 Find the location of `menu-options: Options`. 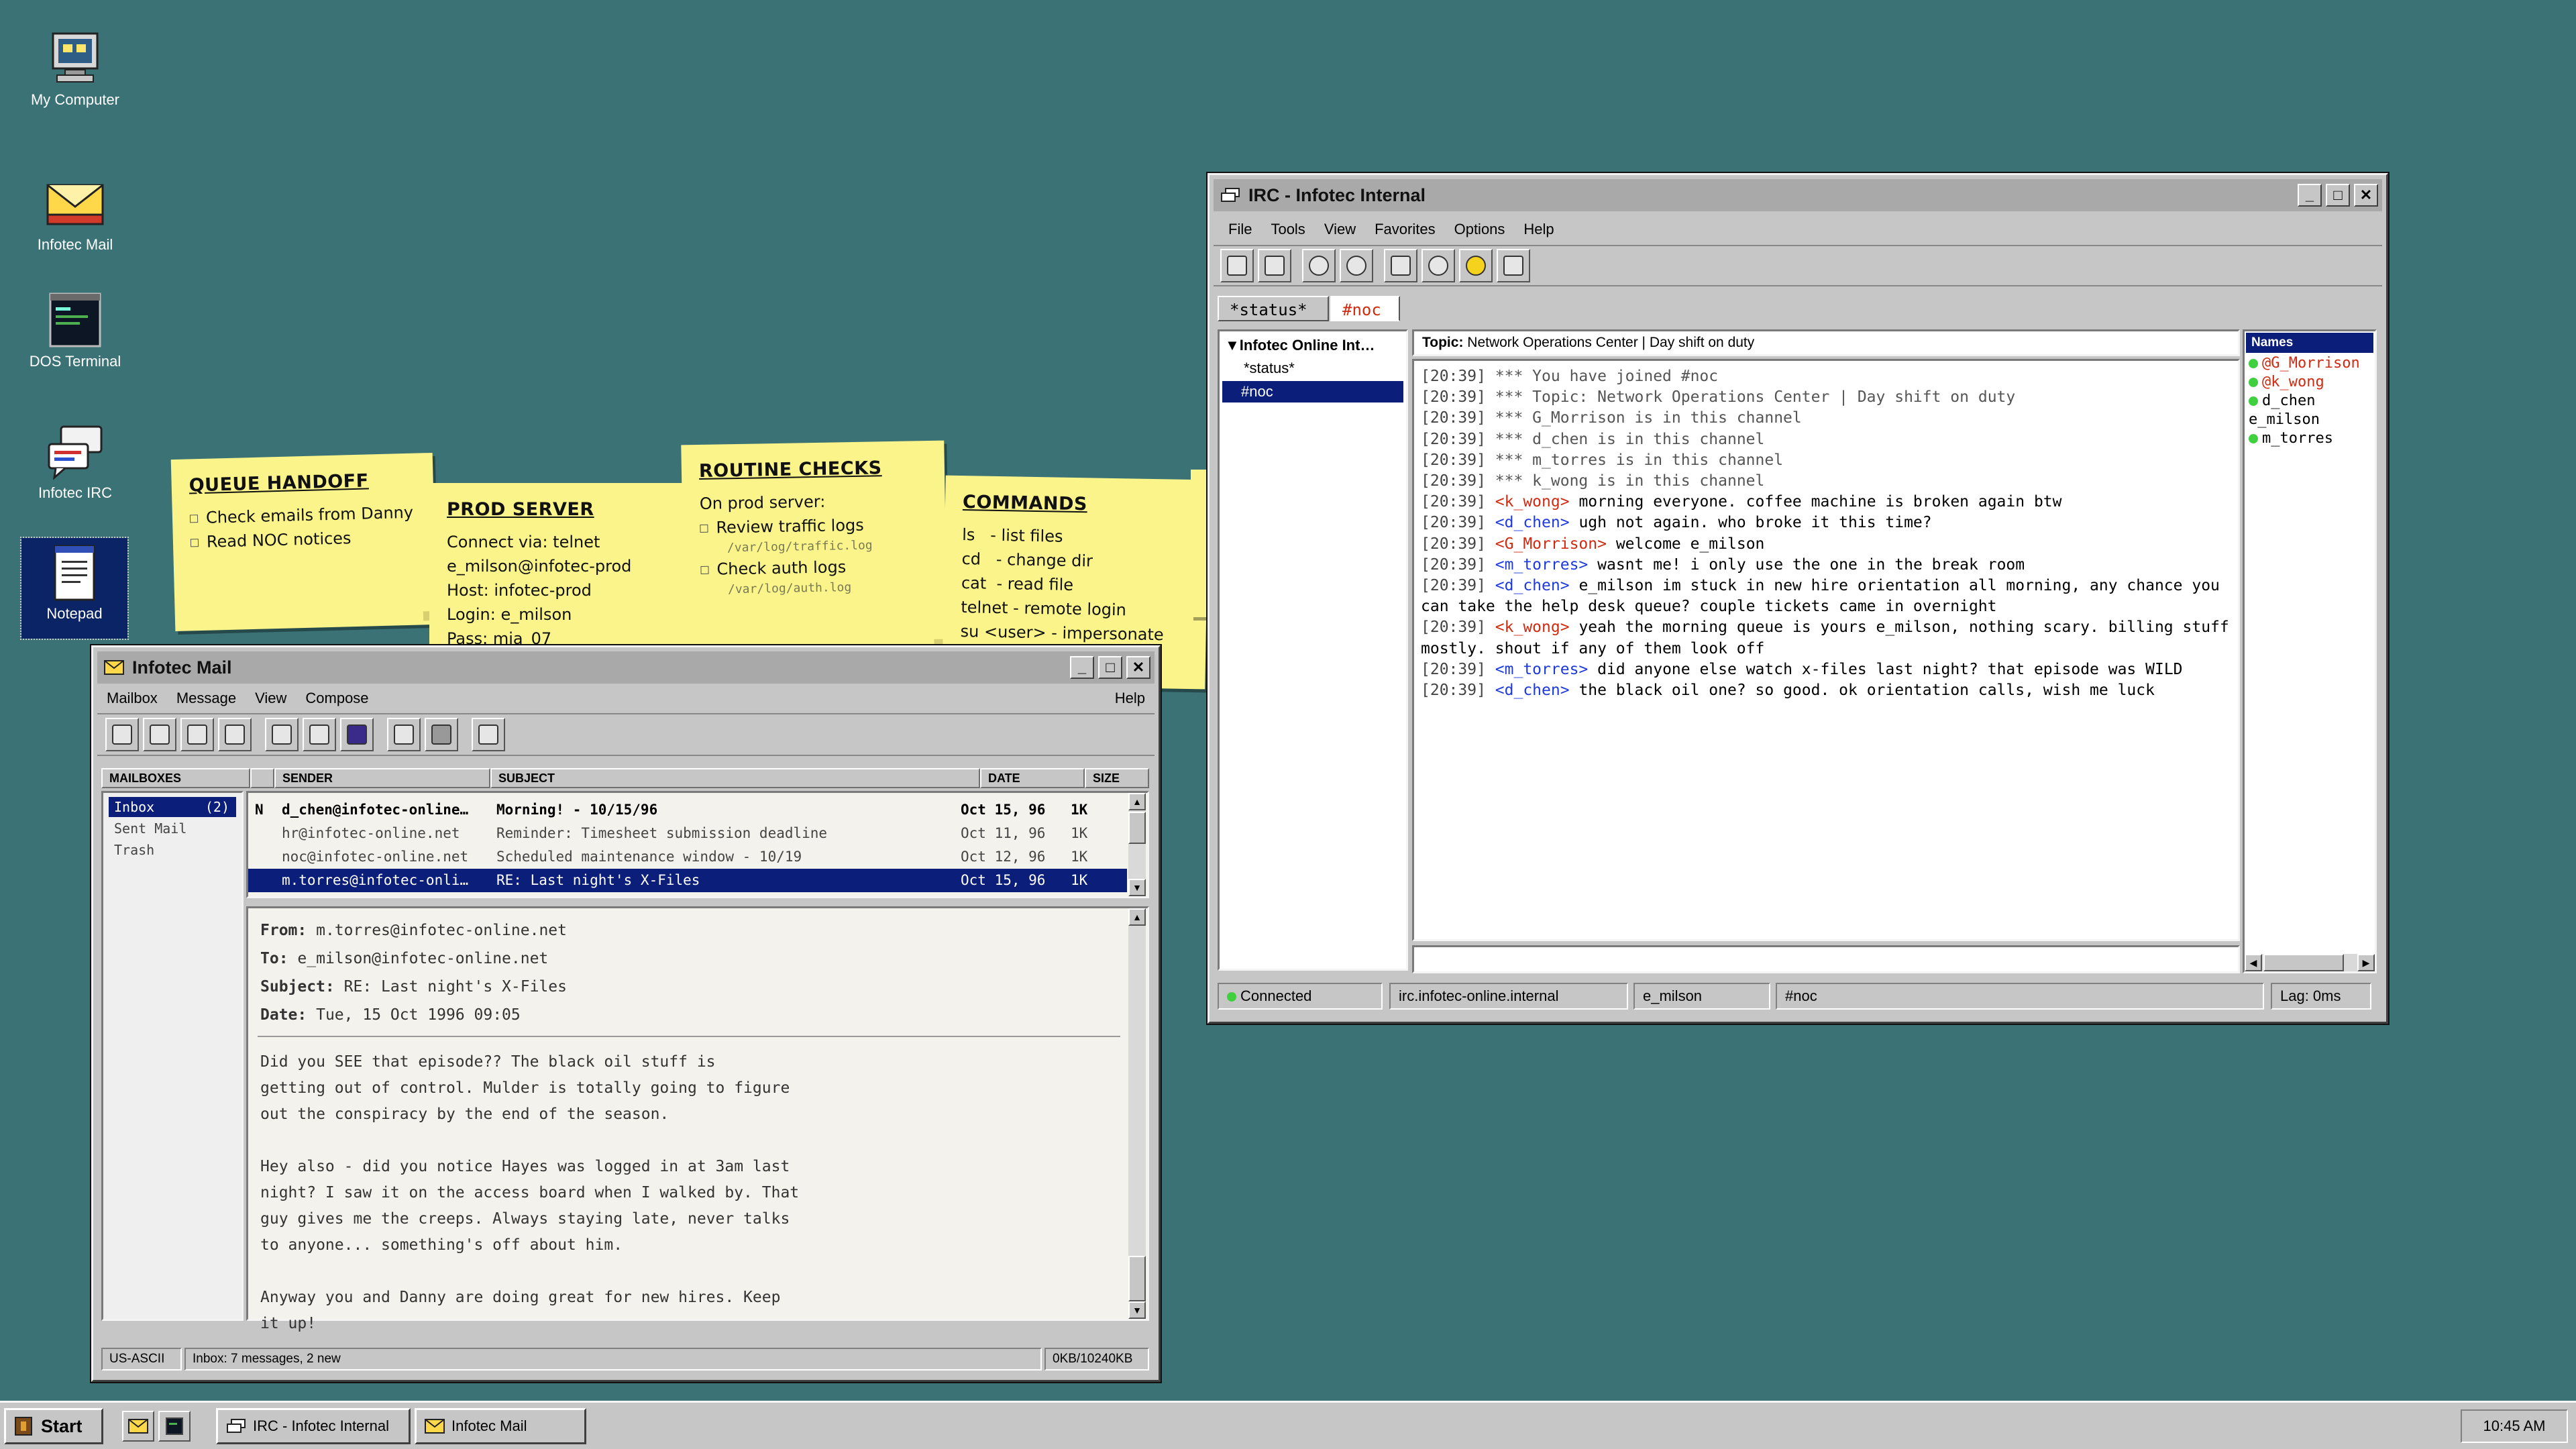

menu-options: Options is located at coordinates (1480, 229).